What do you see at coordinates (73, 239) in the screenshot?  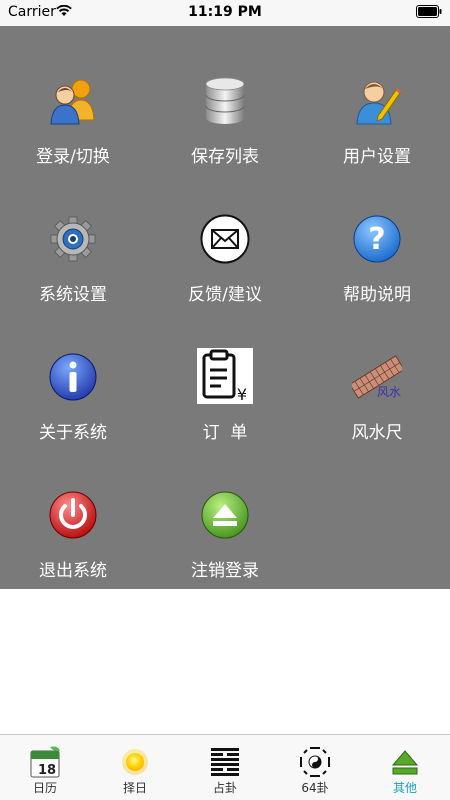 I see `gear-icon` at bounding box center [73, 239].